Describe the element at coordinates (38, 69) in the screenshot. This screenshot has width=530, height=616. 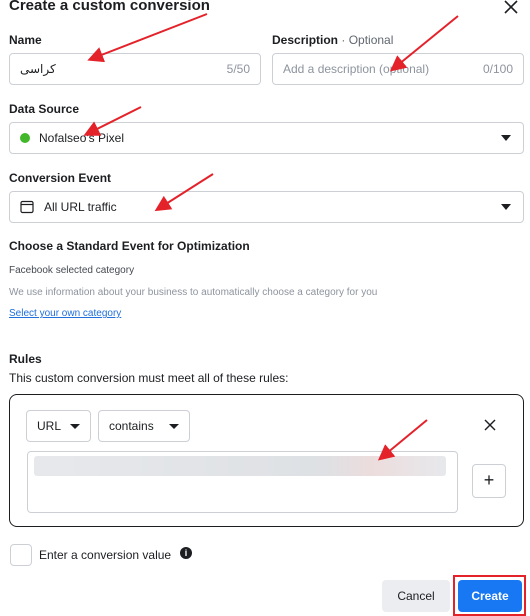
I see `name-value: کراسی` at that location.